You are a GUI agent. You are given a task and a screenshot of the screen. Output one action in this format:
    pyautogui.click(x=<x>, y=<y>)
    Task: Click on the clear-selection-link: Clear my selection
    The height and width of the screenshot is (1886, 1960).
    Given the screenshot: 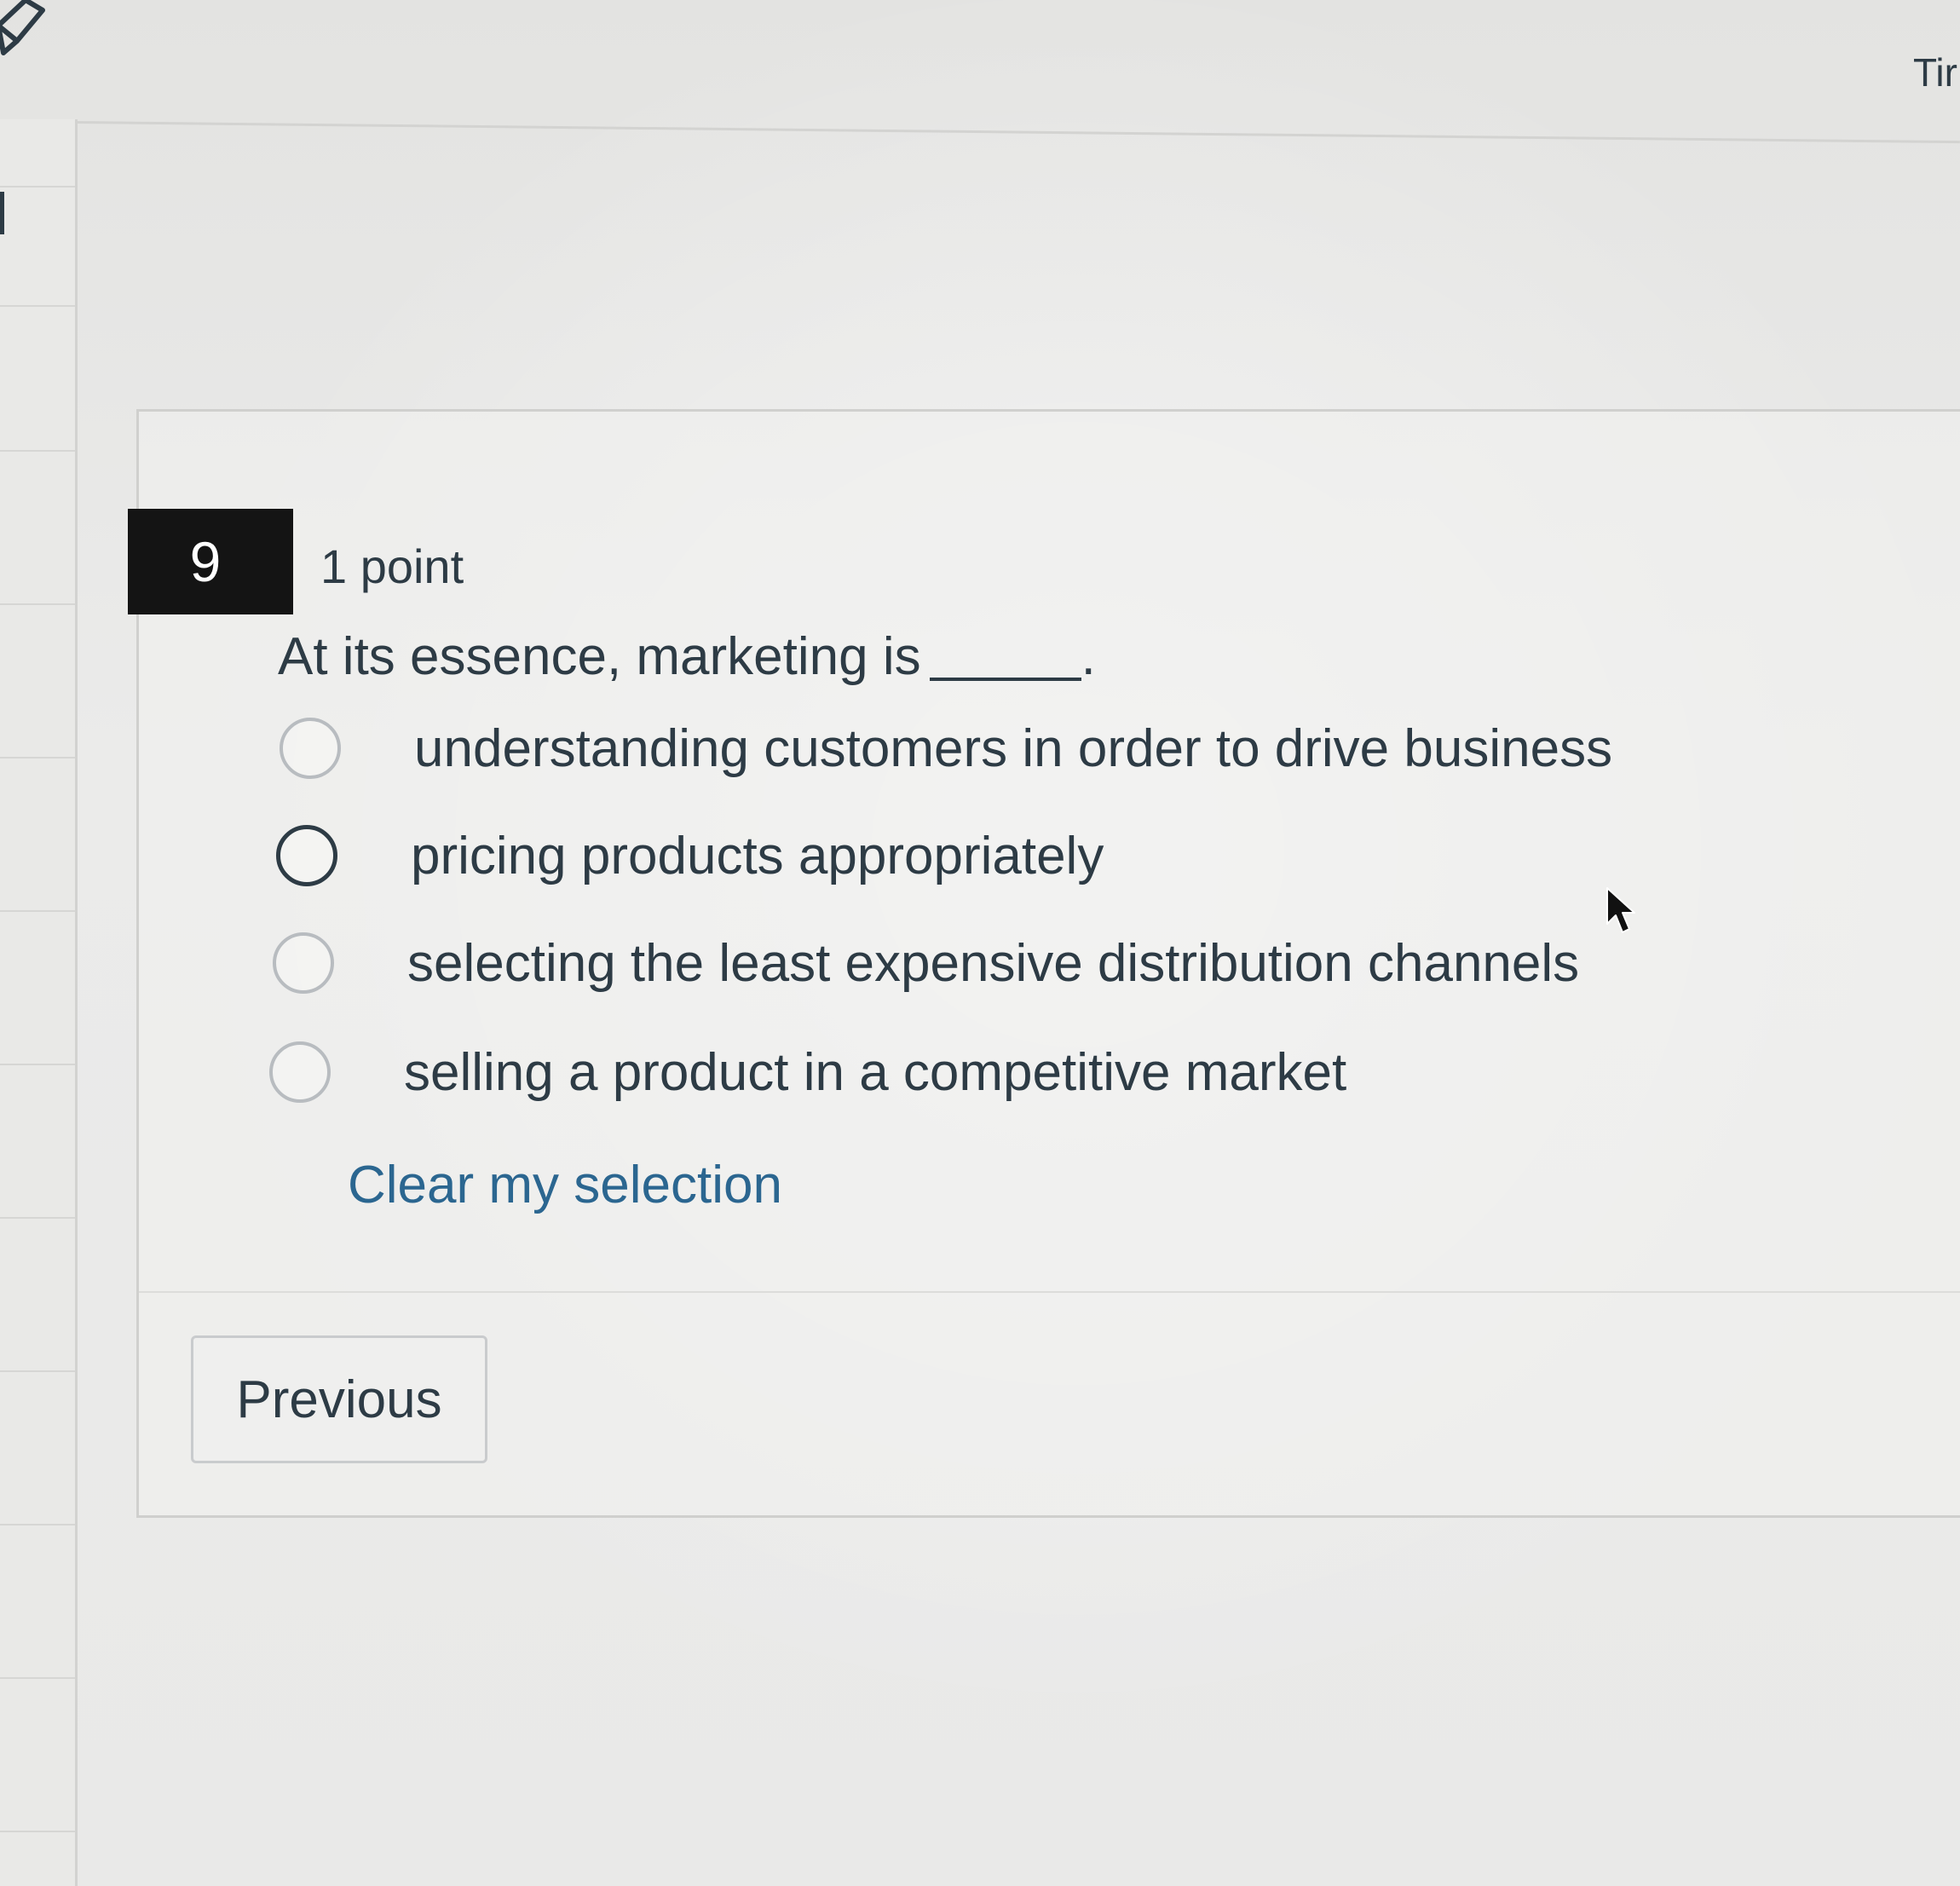 What is the action you would take?
    pyautogui.click(x=565, y=1185)
    